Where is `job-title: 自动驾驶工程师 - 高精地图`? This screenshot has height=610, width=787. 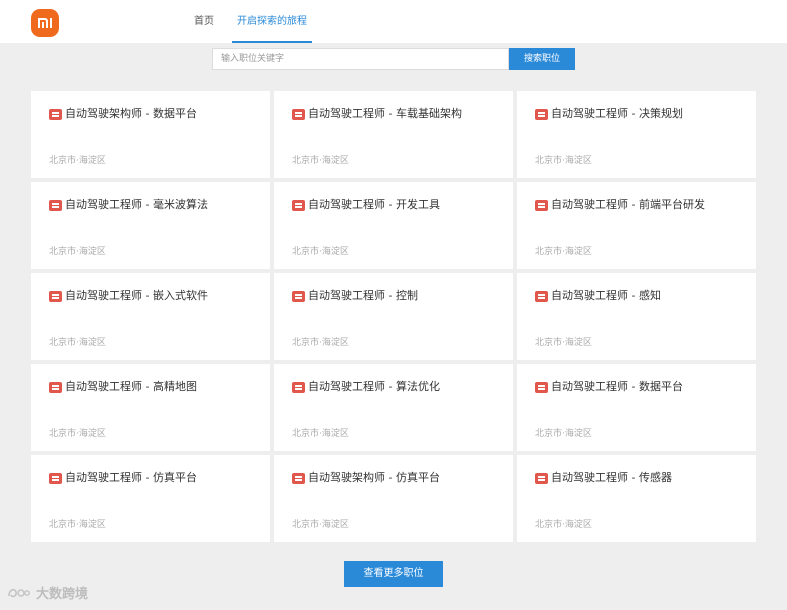 job-title: 自动驾驶工程师 - 高精地图 is located at coordinates (131, 386).